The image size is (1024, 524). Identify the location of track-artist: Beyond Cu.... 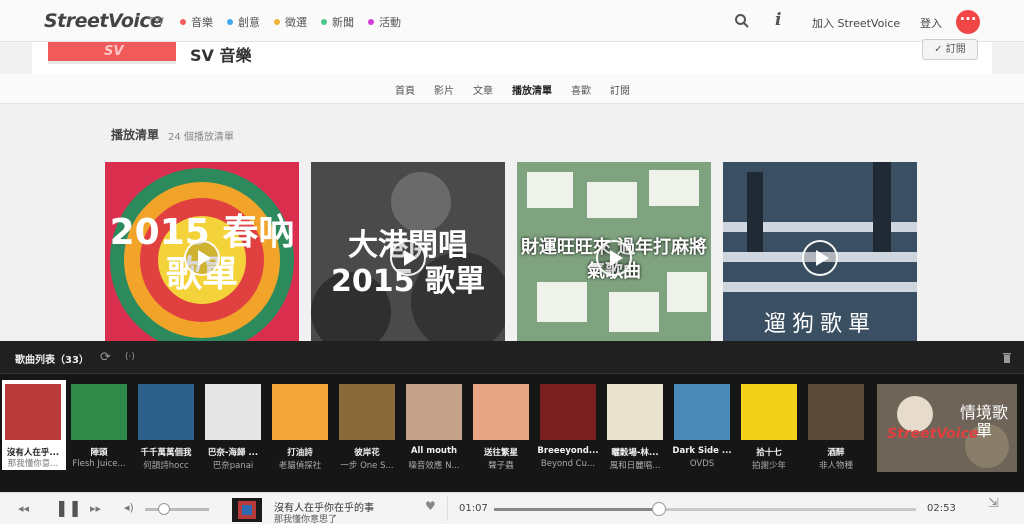
(568, 464).